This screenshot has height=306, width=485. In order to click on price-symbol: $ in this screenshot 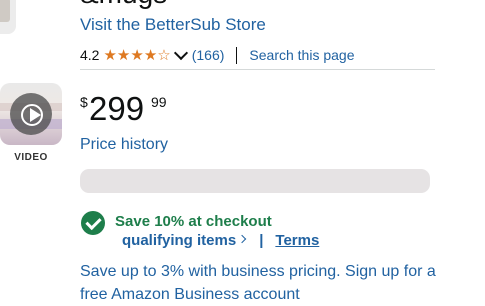, I will do `click(84, 102)`.